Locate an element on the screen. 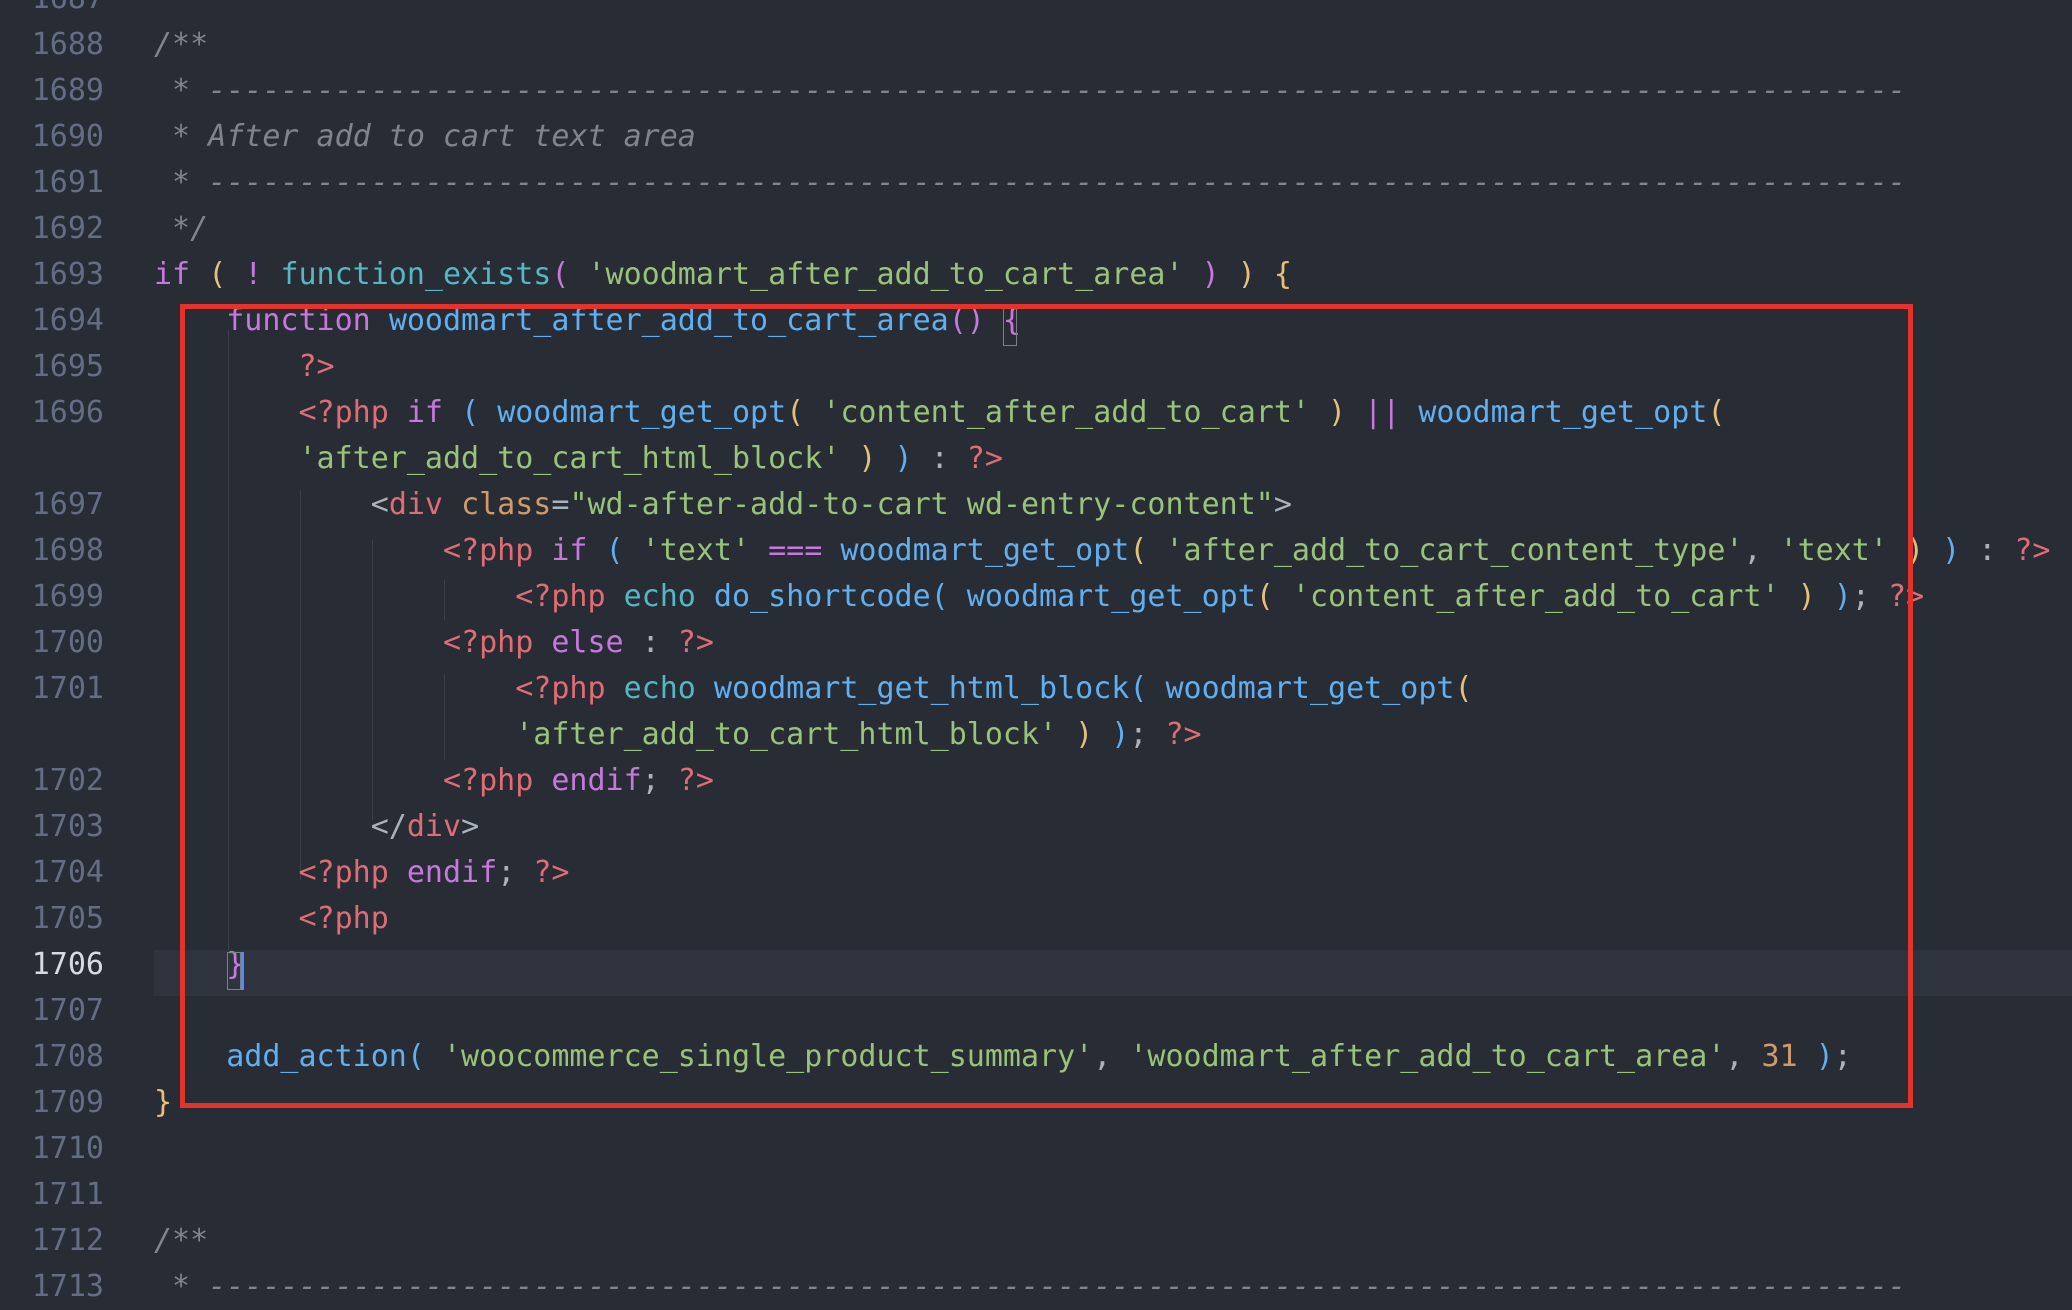  line-number: 1709 is located at coordinates (67, 1102).